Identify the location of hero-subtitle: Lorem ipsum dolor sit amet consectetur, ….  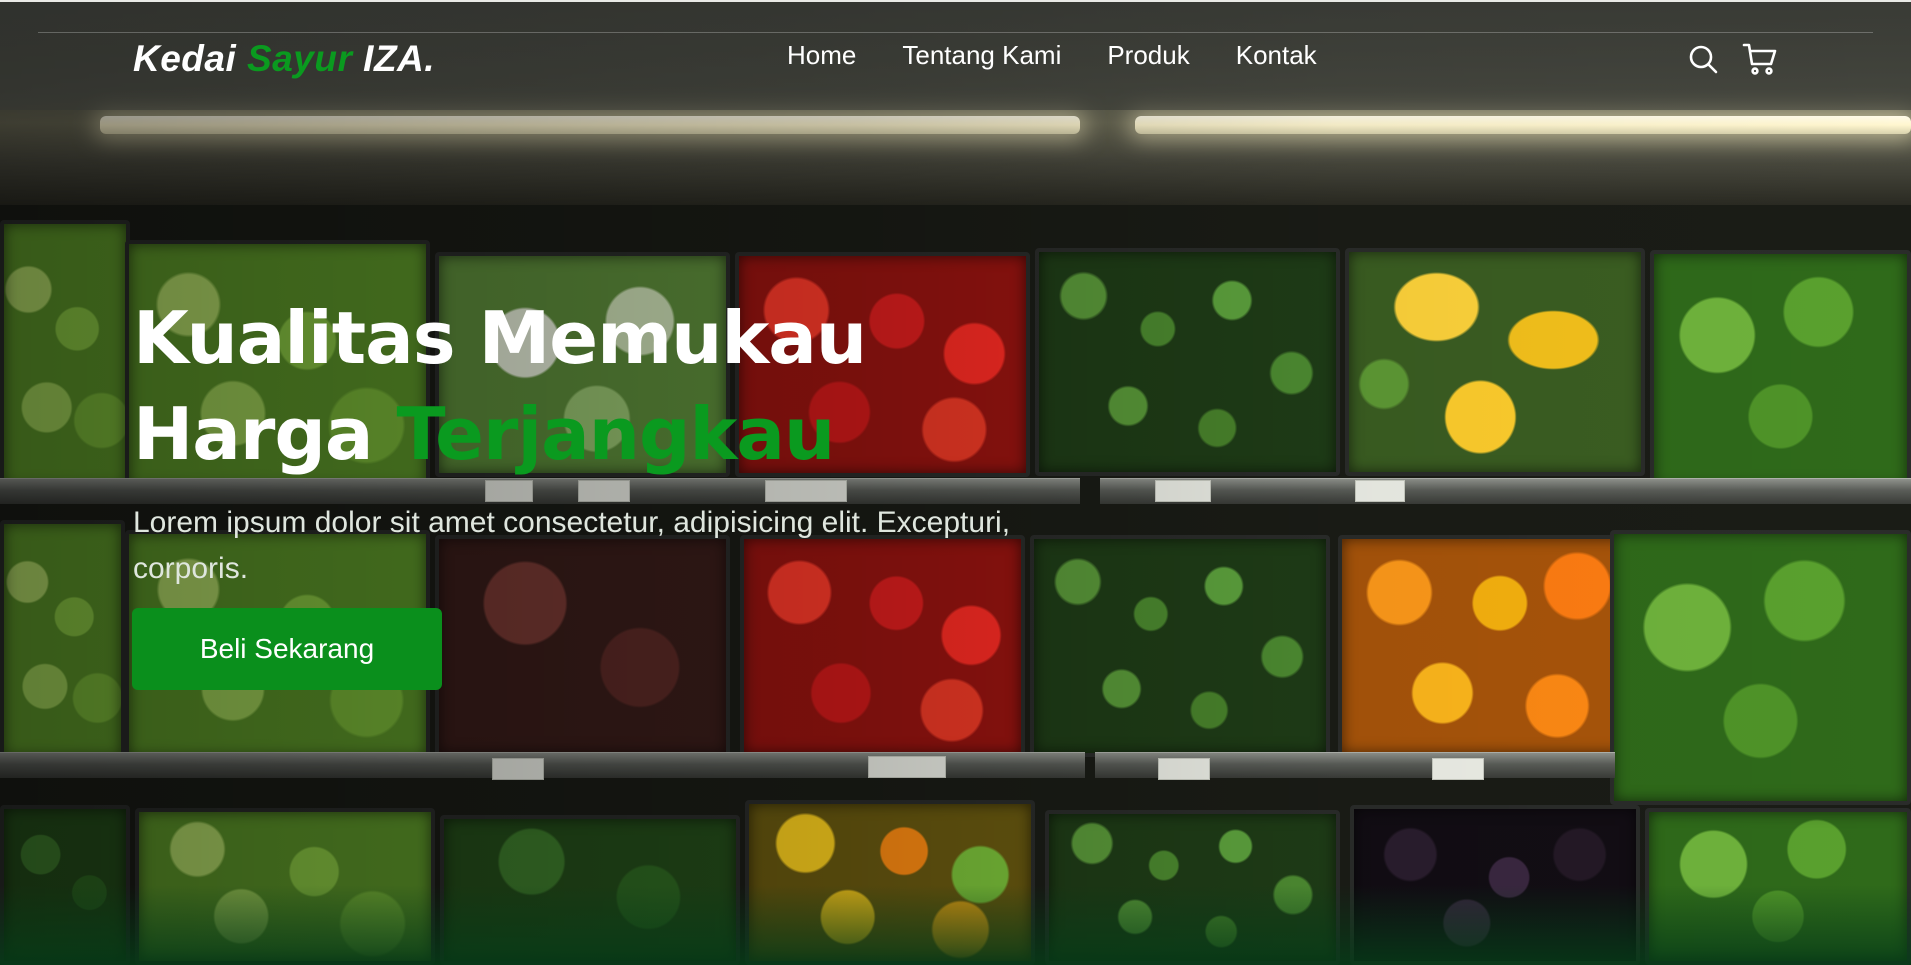
(572, 545).